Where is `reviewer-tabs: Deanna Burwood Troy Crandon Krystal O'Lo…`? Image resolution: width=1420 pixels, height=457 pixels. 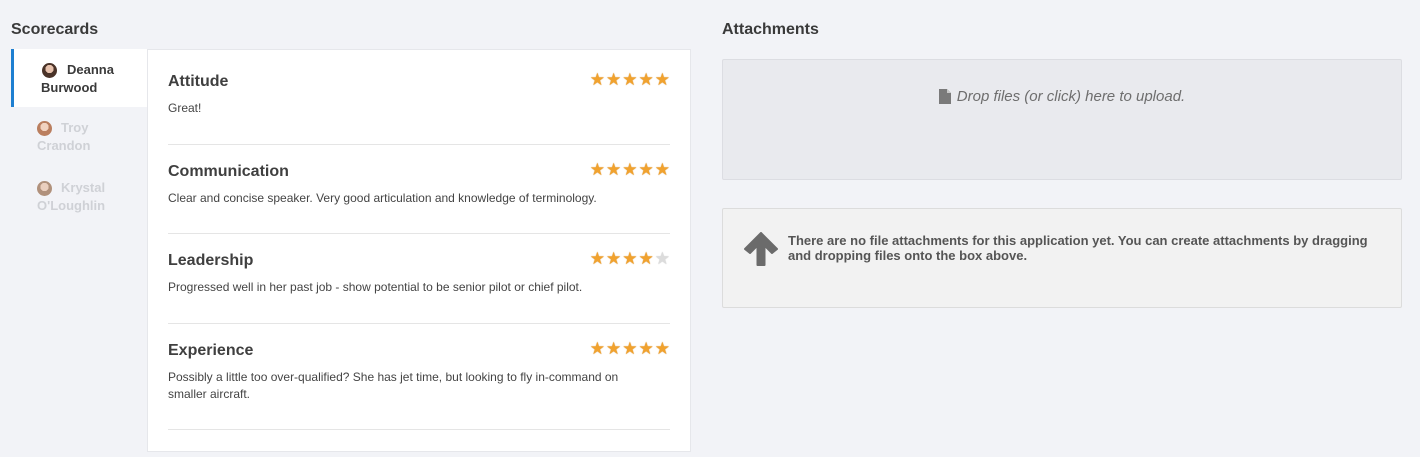 reviewer-tabs: Deanna Burwood Troy Crandon Krystal O'Lo… is located at coordinates (79, 138).